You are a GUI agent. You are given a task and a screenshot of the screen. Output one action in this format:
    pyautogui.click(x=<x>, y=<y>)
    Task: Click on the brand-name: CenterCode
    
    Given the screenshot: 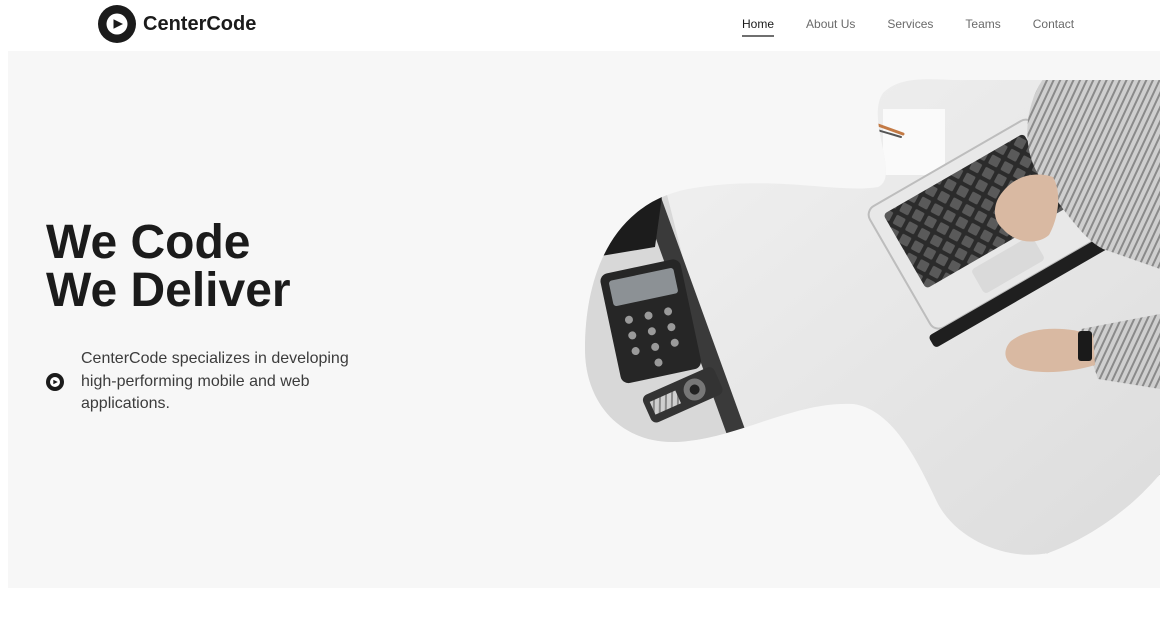 What is the action you would take?
    pyautogui.click(x=200, y=23)
    